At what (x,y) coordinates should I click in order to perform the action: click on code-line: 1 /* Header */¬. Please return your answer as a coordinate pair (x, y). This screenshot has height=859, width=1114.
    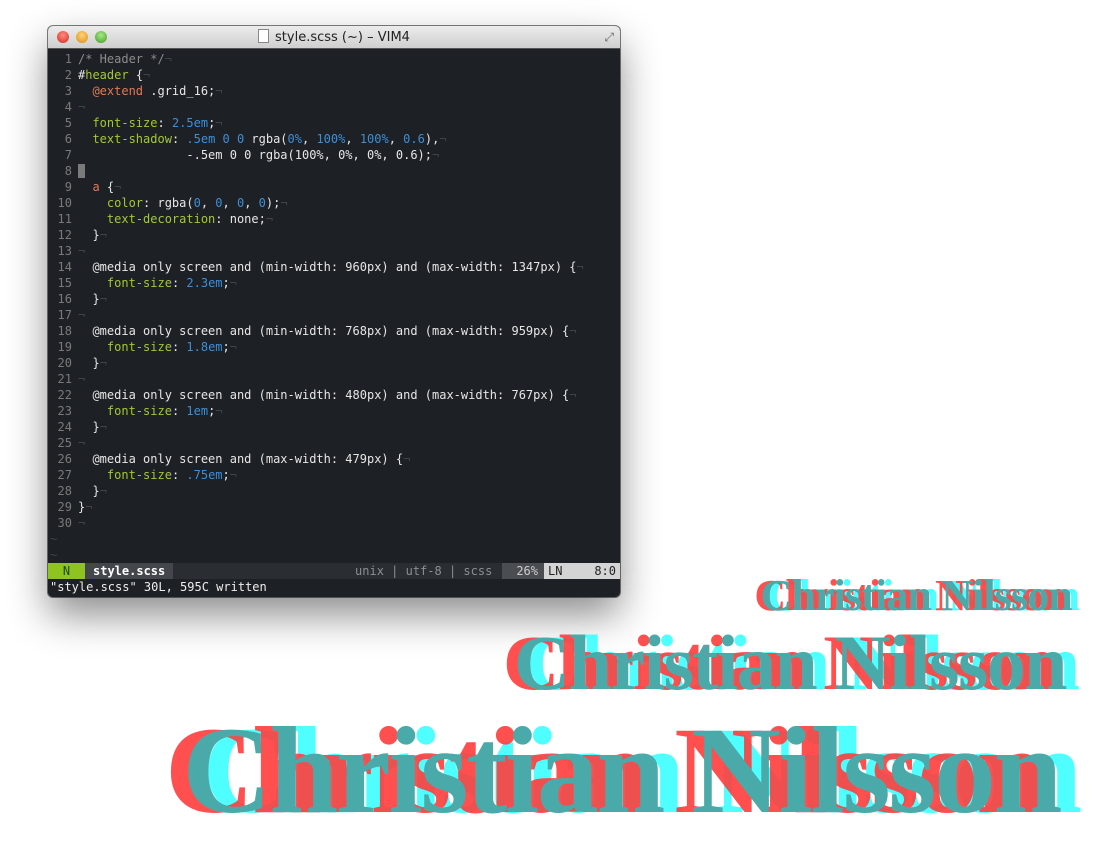
    Looking at the image, I should click on (334, 59).